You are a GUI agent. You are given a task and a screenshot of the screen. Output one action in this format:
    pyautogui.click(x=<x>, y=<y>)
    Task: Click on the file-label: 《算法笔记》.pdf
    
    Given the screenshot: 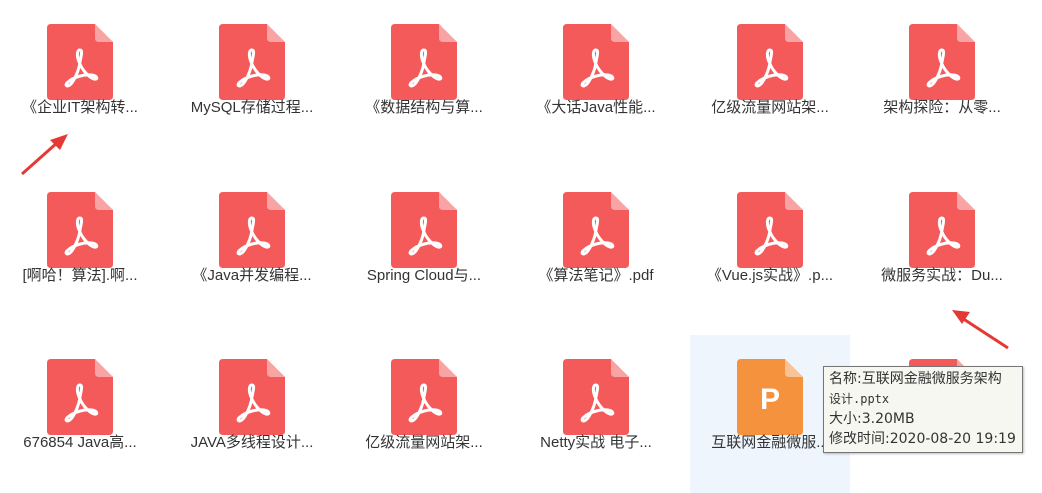 What is the action you would take?
    pyautogui.click(x=596, y=275)
    